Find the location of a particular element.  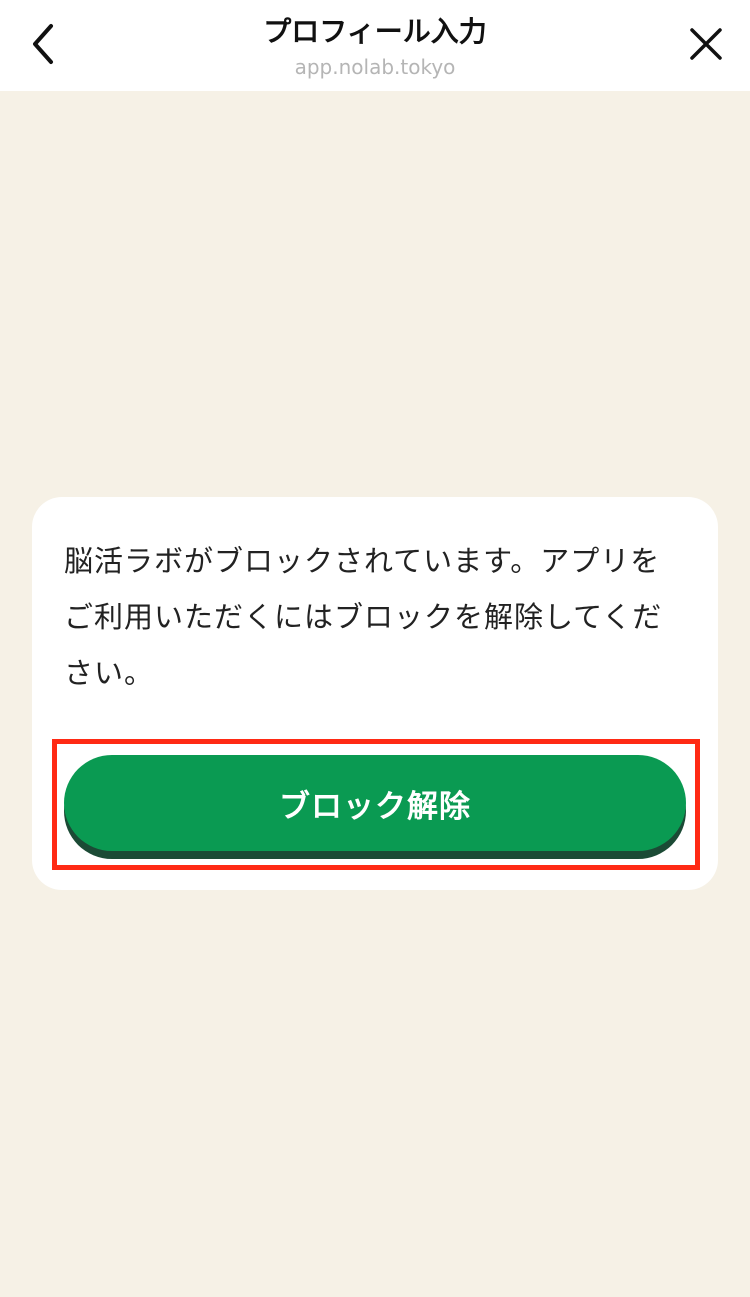

unblock-button-label: ブロック解除 is located at coordinates (375, 806).